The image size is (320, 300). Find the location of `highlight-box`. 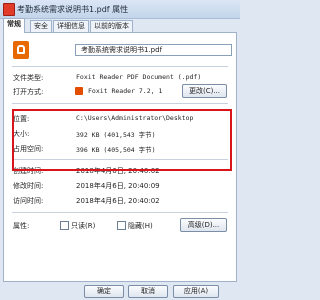

highlight-box is located at coordinates (122, 140).